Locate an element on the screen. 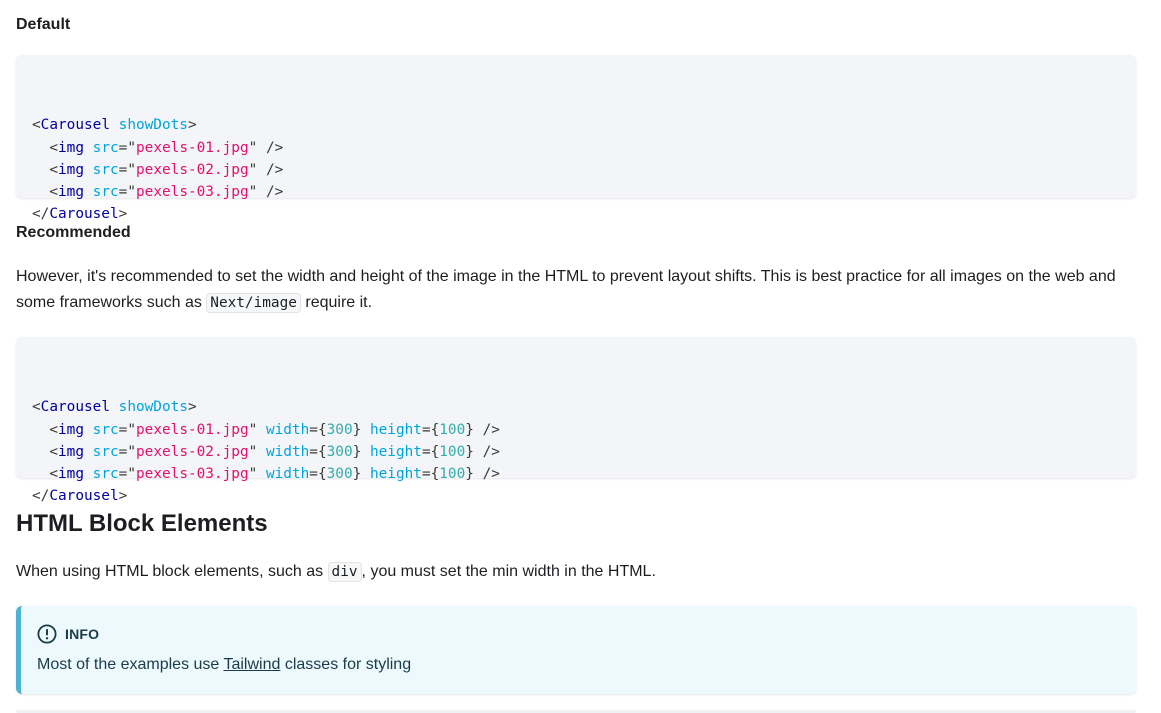 This screenshot has height=713, width=1161. admonition-heading: INFO is located at coordinates (68, 634).